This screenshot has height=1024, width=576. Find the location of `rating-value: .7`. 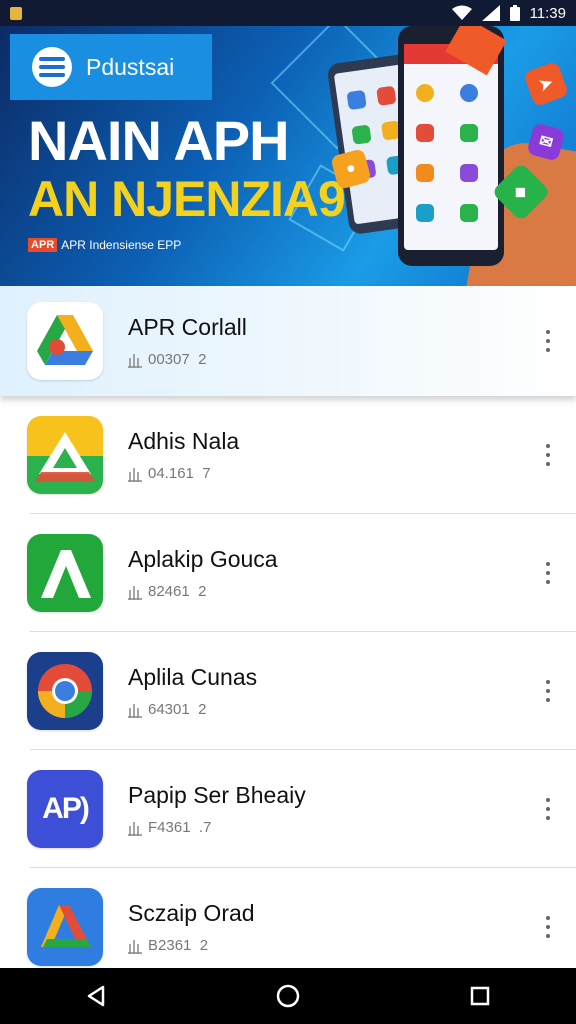

rating-value: .7 is located at coordinates (205, 827).